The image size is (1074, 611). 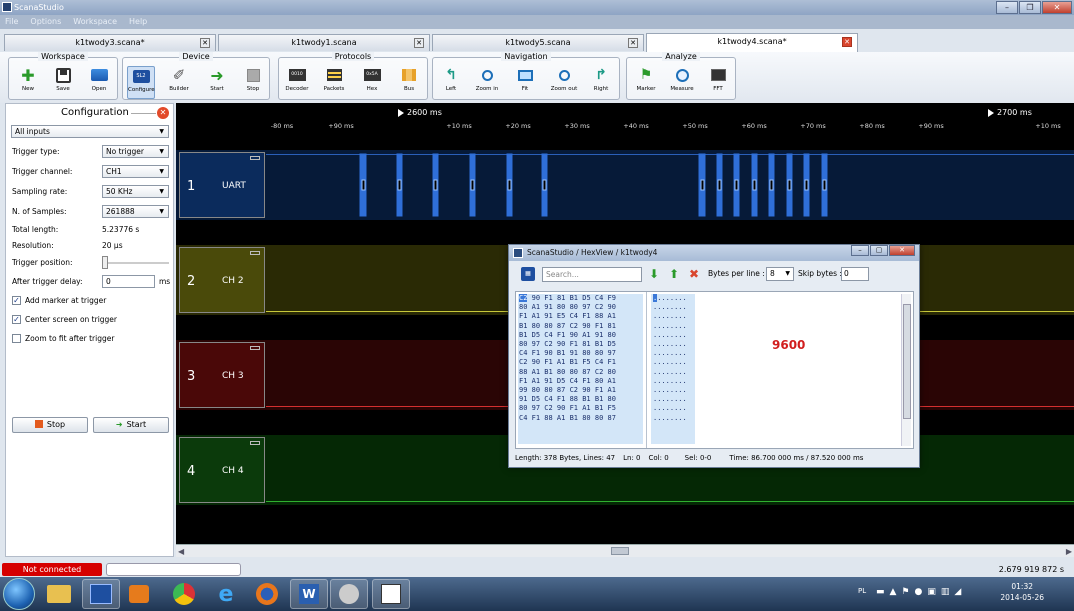 What do you see at coordinates (28, 82) in the screenshot?
I see `new-button: ✚ New` at bounding box center [28, 82].